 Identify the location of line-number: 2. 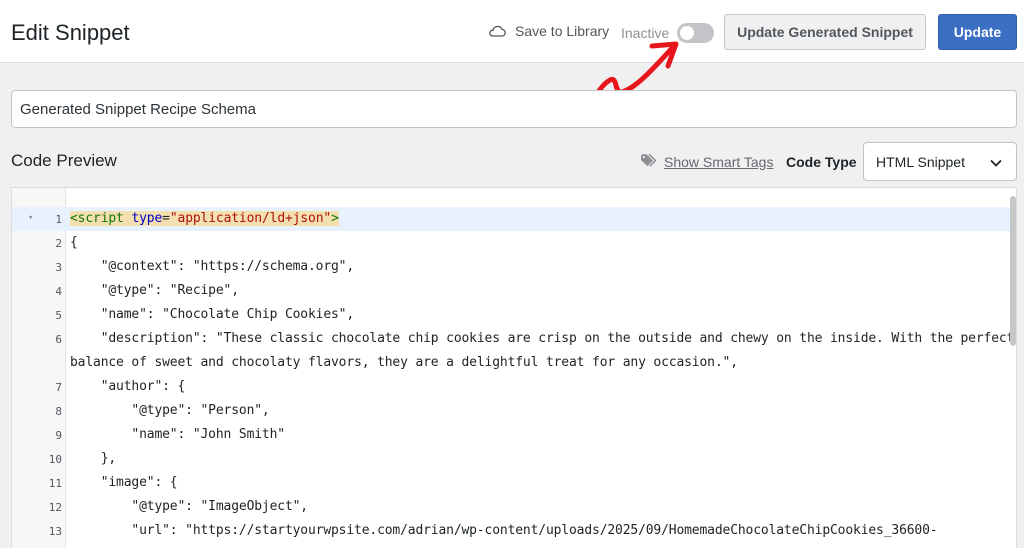
(58, 243).